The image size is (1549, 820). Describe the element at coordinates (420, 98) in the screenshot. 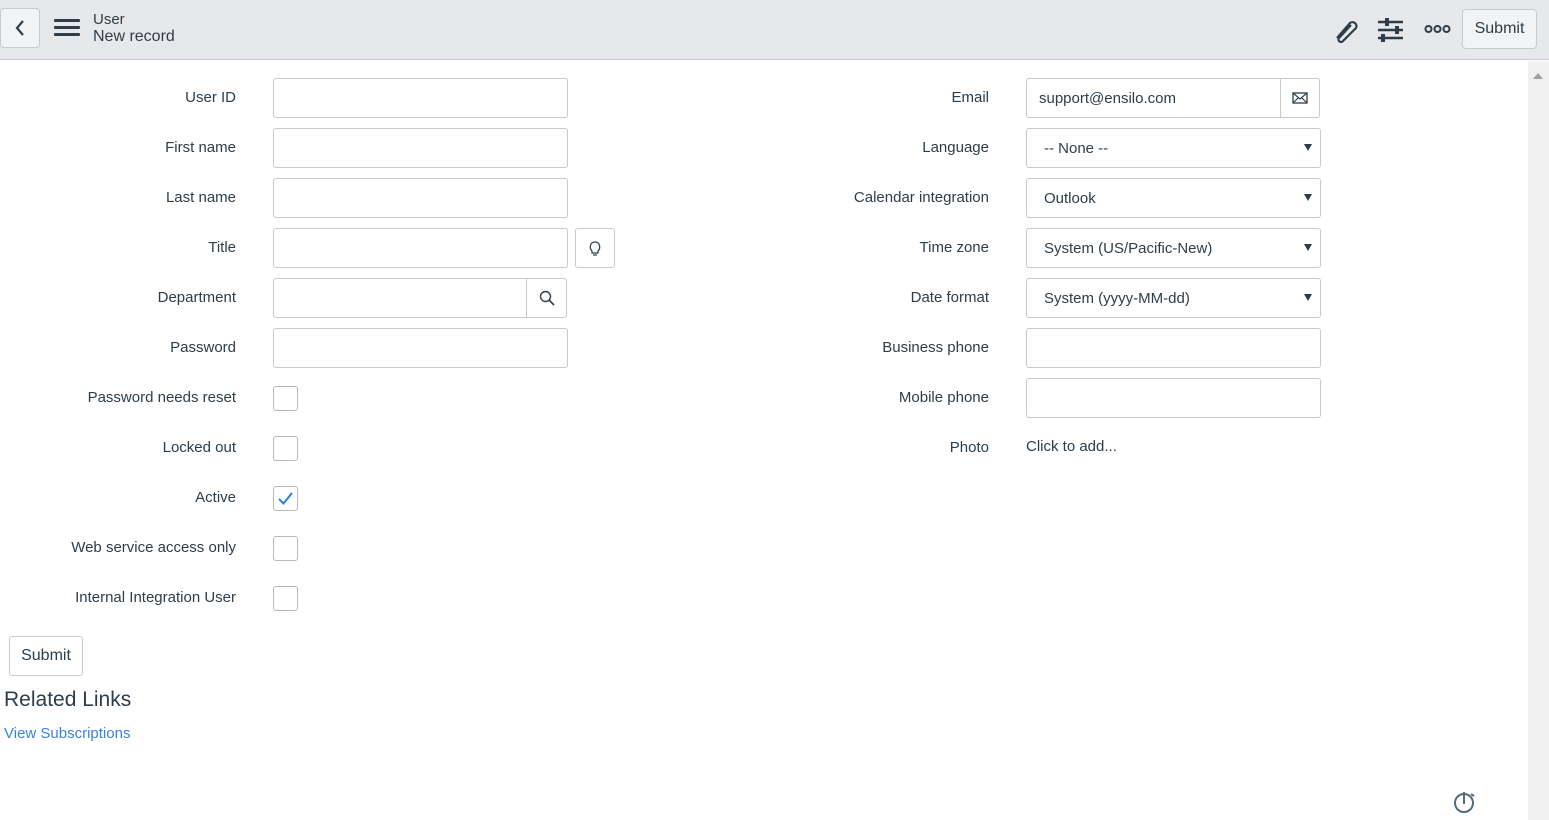

I see `user-id-input` at that location.